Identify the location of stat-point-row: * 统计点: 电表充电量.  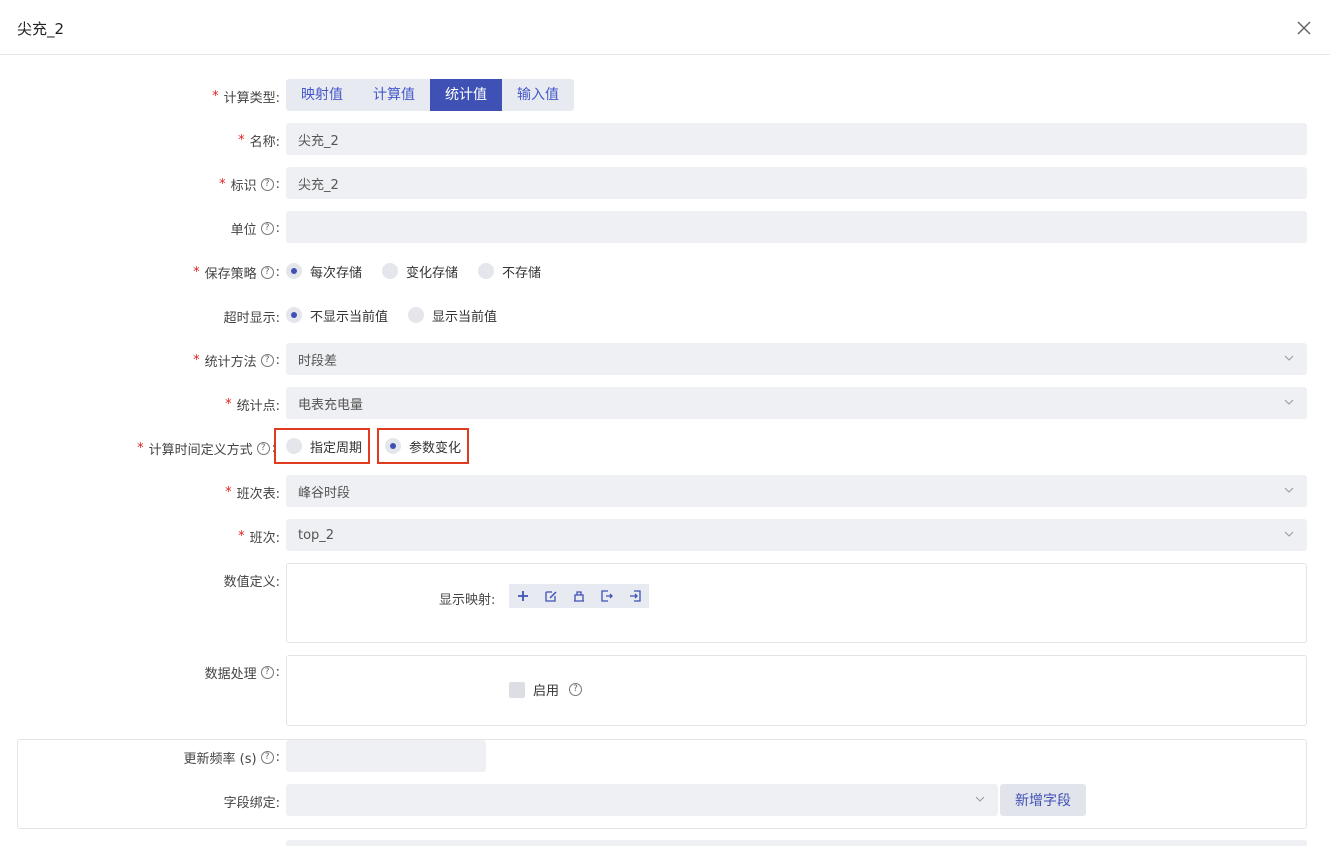
(665, 403).